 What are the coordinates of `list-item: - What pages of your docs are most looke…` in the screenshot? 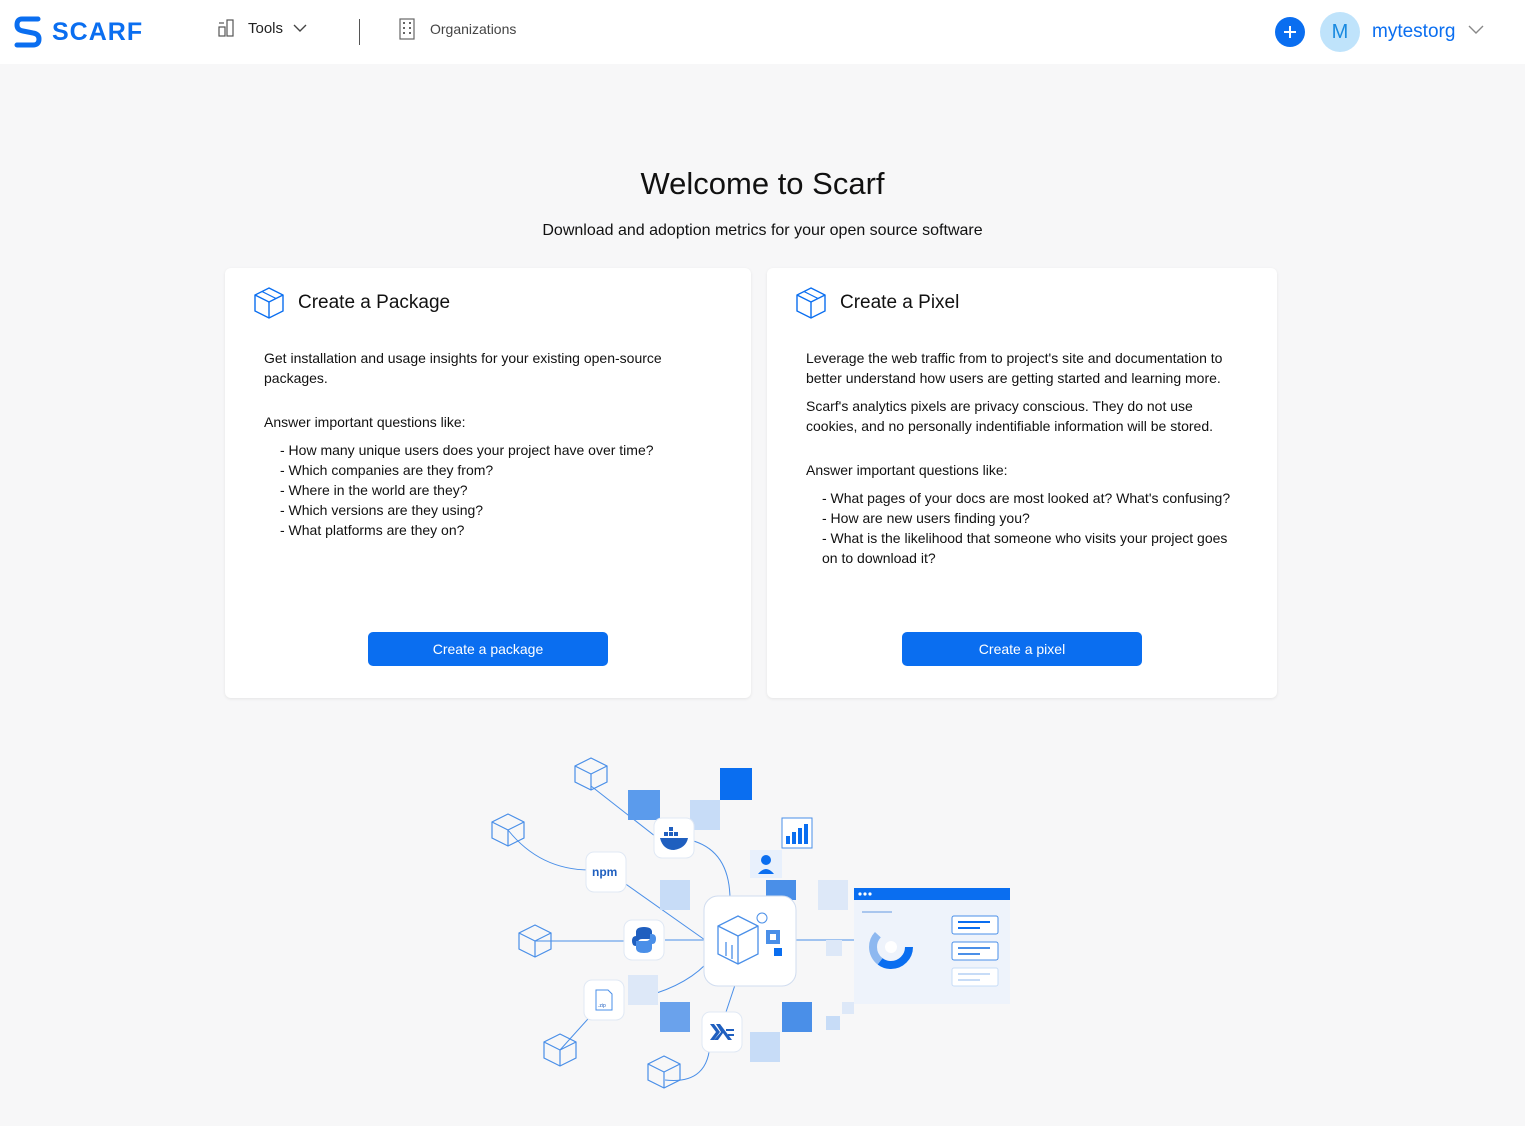 It's located at (1026, 498).